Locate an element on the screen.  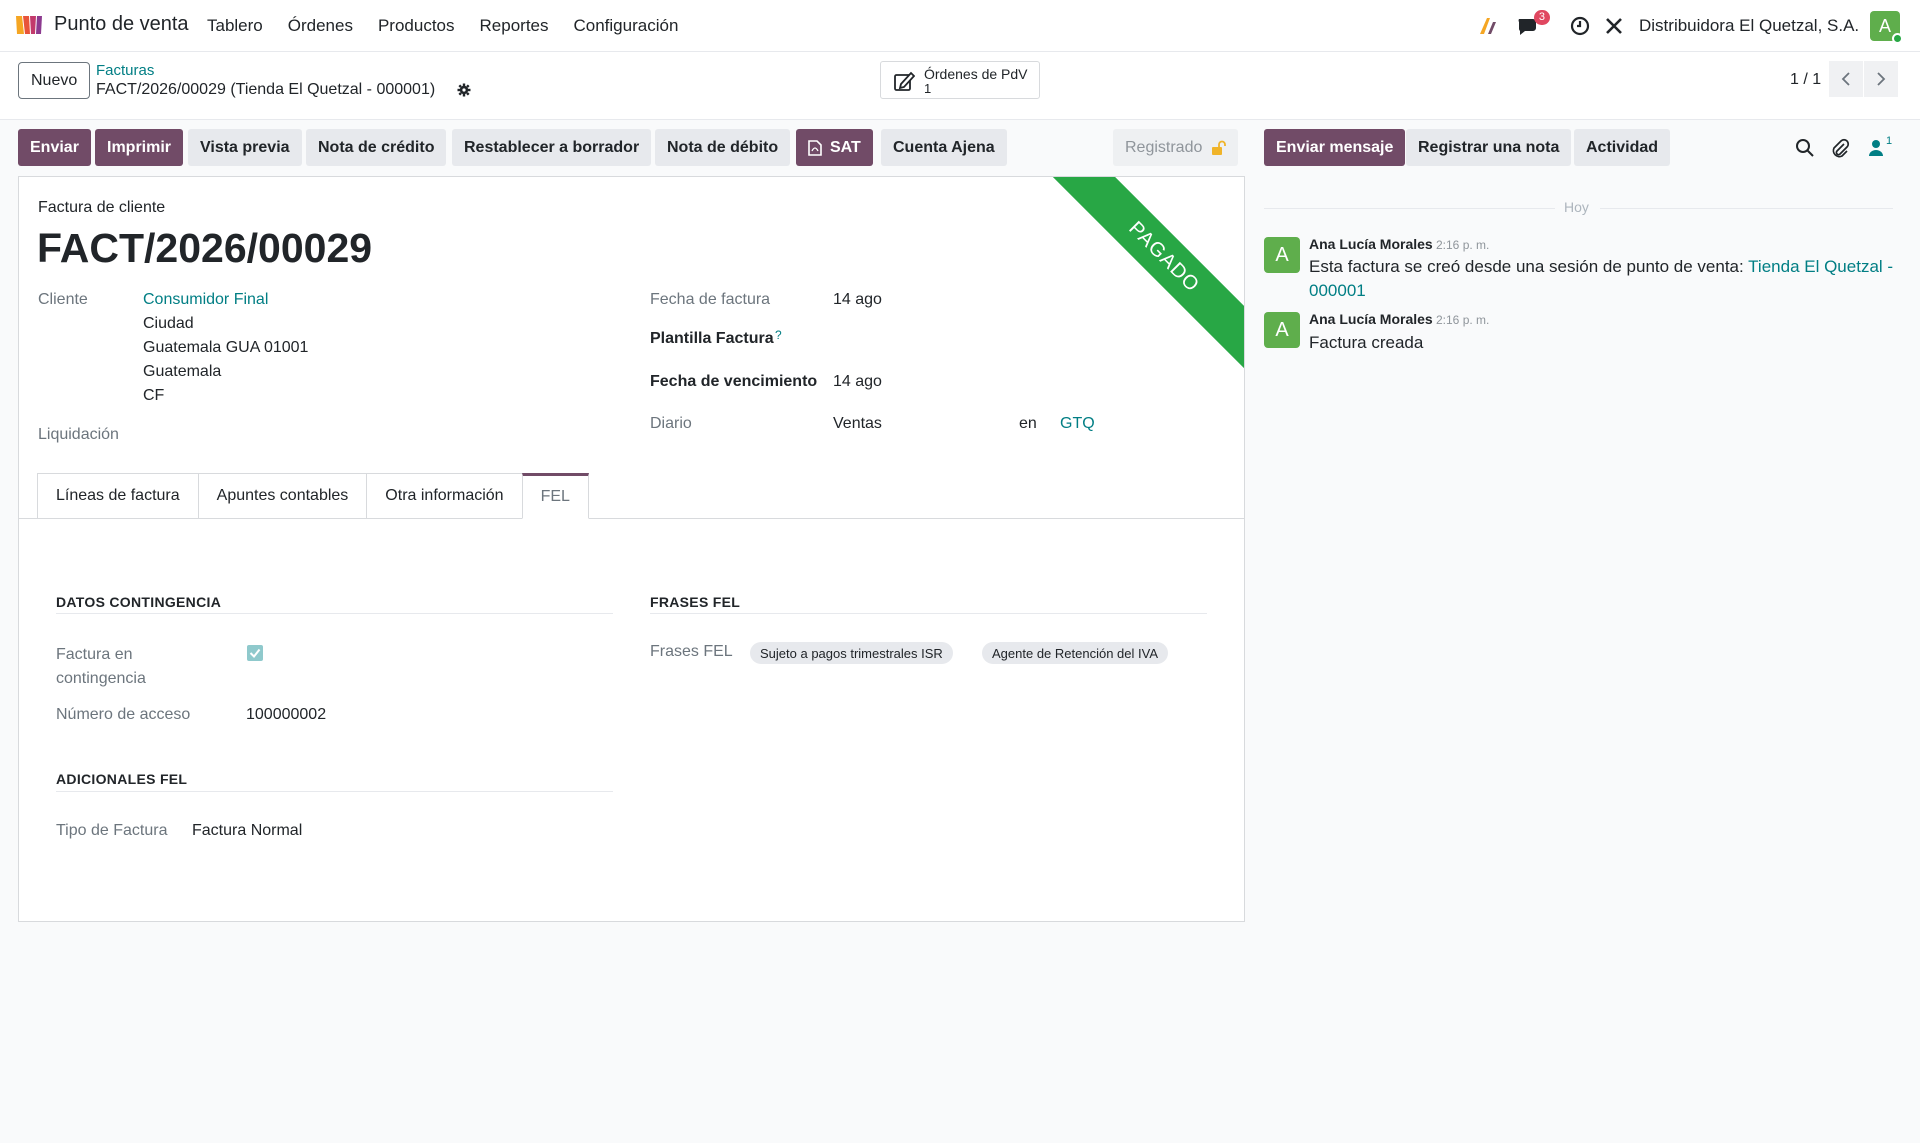
menu-item-ordenes: Órdenes is located at coordinates (320, 26).